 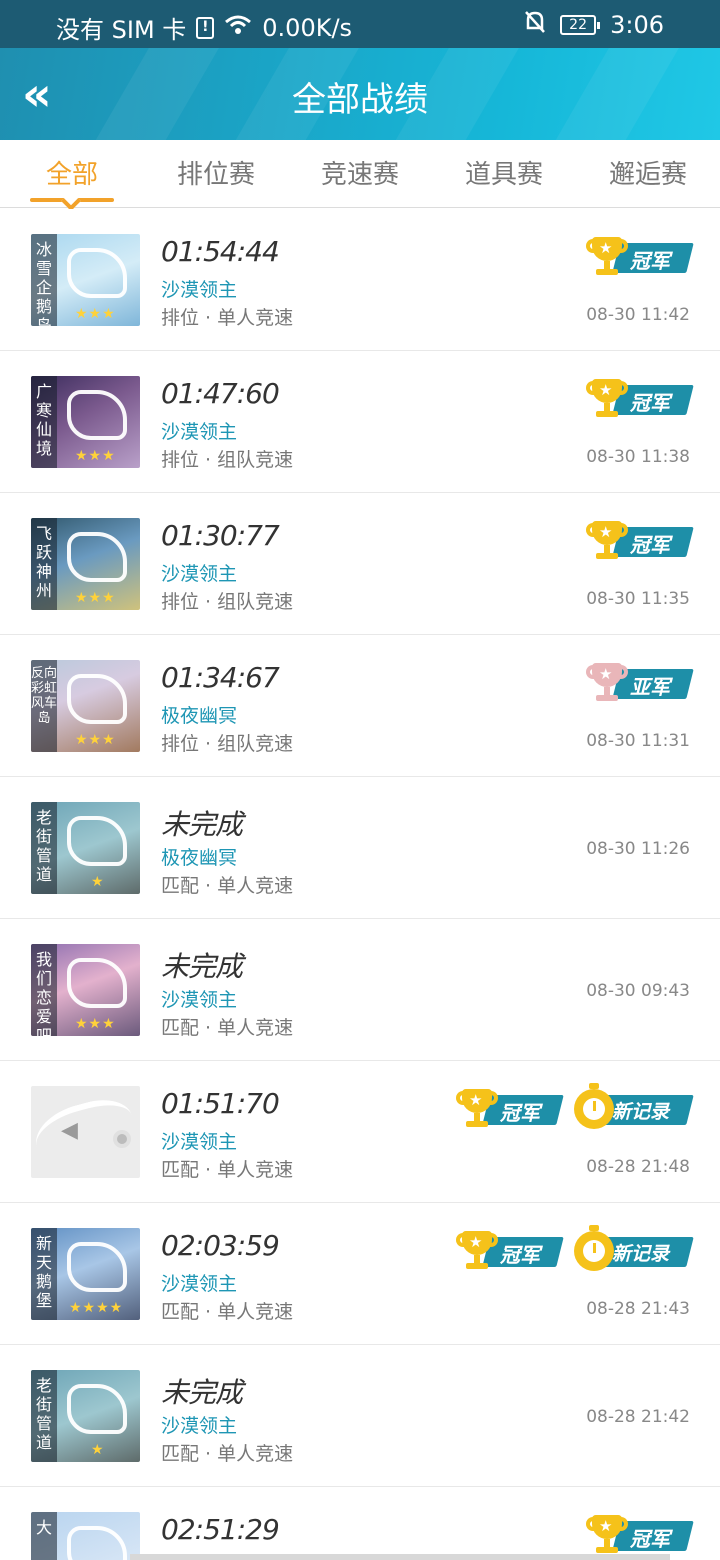 What do you see at coordinates (44, 990) in the screenshot?
I see `track-name: 我们恋爱吧` at bounding box center [44, 990].